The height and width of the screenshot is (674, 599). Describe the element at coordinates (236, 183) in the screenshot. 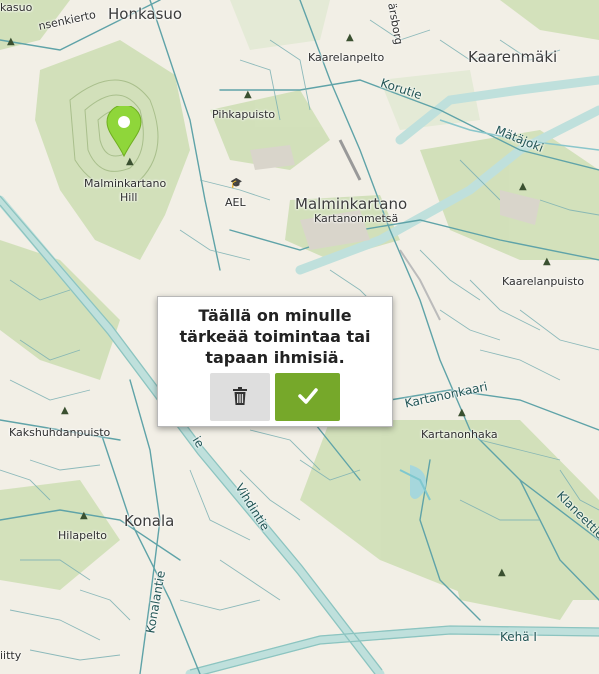

I see `school-icon: 🎓` at that location.